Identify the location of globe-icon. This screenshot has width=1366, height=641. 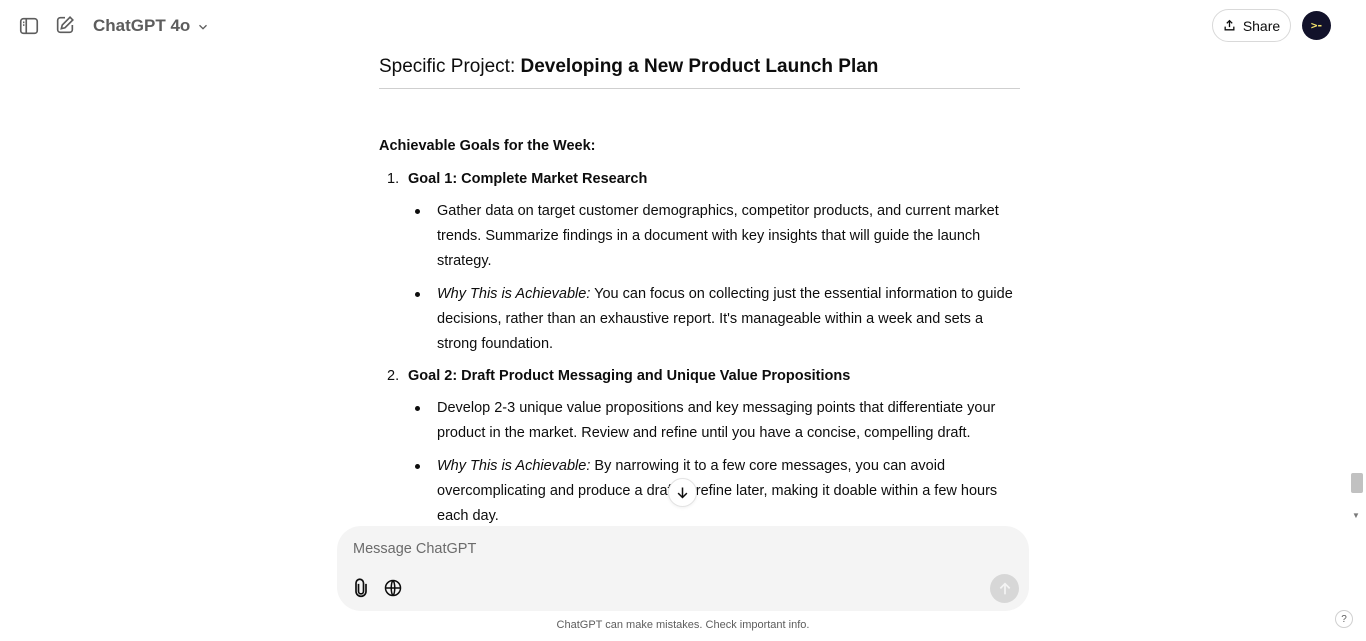
(393, 588).